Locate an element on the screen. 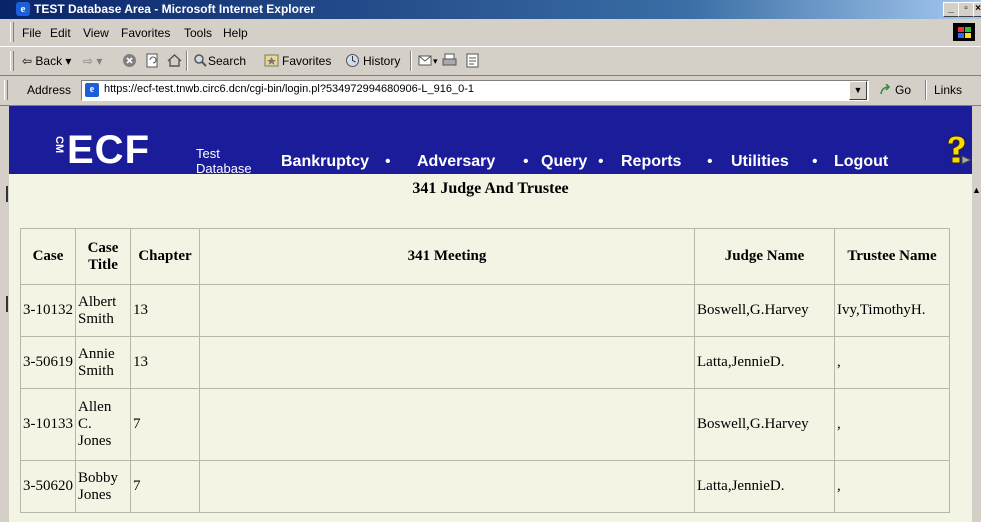 The height and width of the screenshot is (522, 981). cell-case-title: Annie Smith is located at coordinates (103, 362).